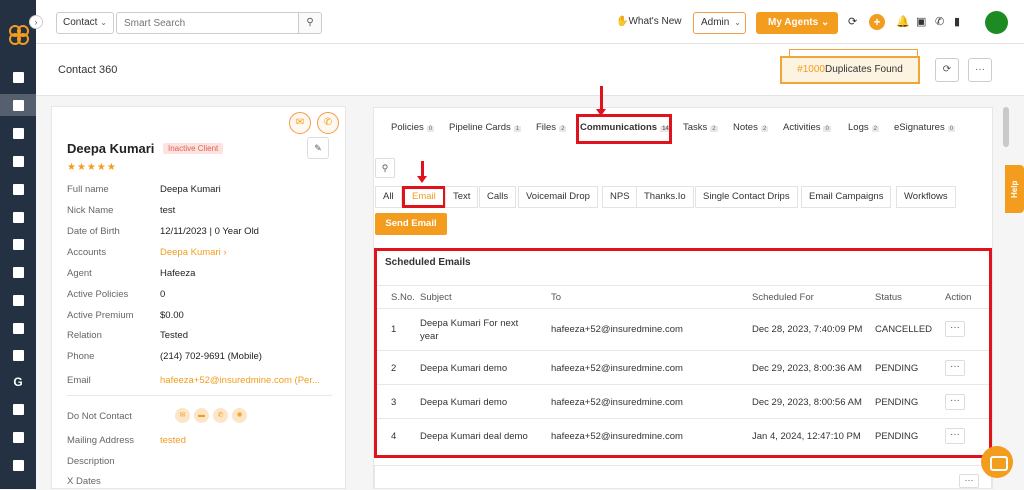 Image resolution: width=1024 pixels, height=490 pixels. I want to click on field-label: Agent, so click(79, 273).